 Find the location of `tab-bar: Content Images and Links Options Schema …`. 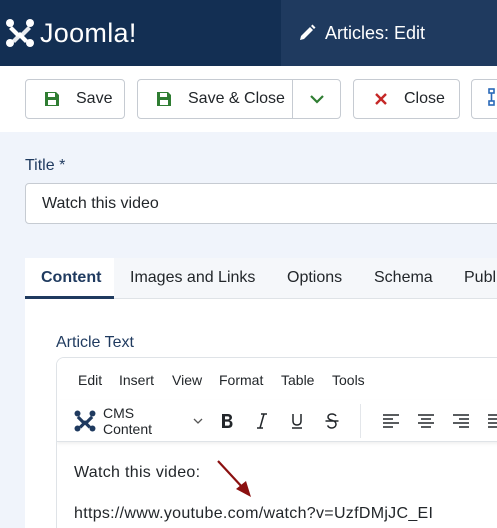

tab-bar: Content Images and Links Options Schema … is located at coordinates (261, 278).